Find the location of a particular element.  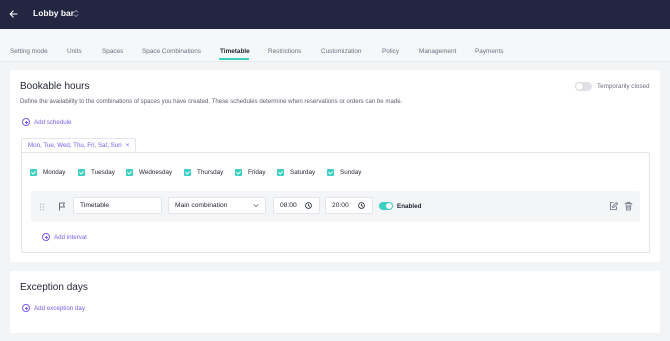

close-icon: × is located at coordinates (128, 145).